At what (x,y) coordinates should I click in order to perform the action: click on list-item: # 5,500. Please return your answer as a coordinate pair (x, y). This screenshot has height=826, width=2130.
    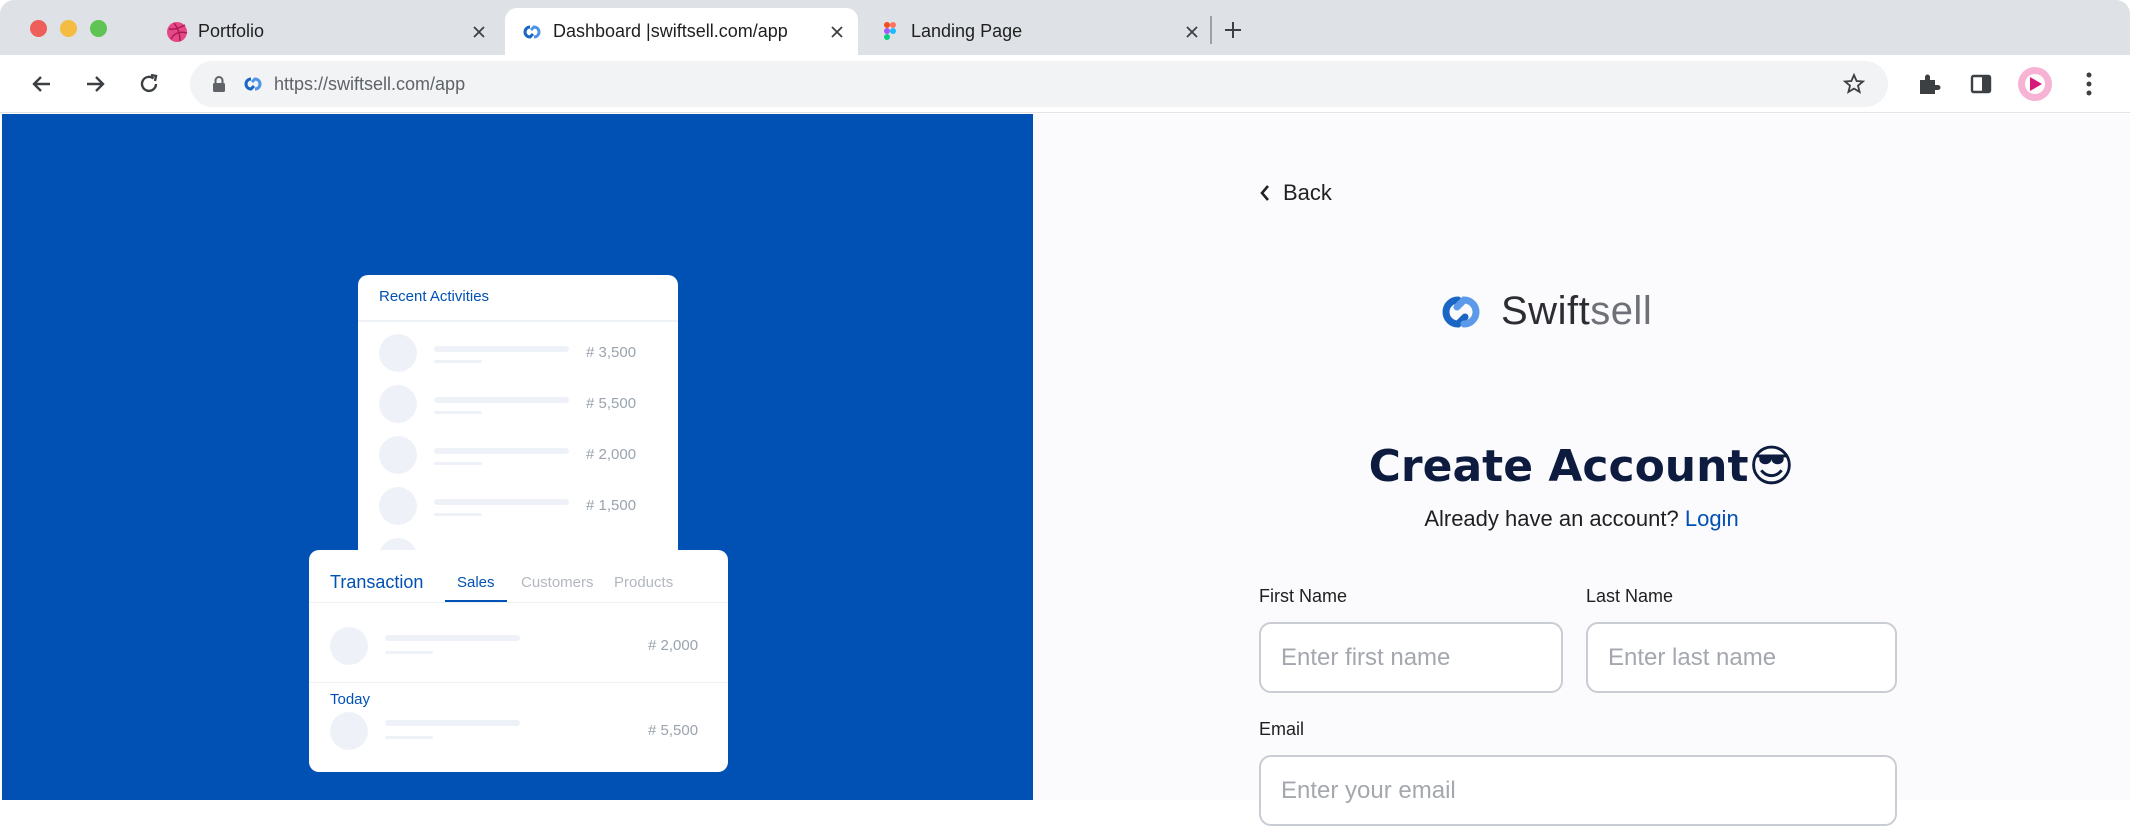
    Looking at the image, I should click on (518, 404).